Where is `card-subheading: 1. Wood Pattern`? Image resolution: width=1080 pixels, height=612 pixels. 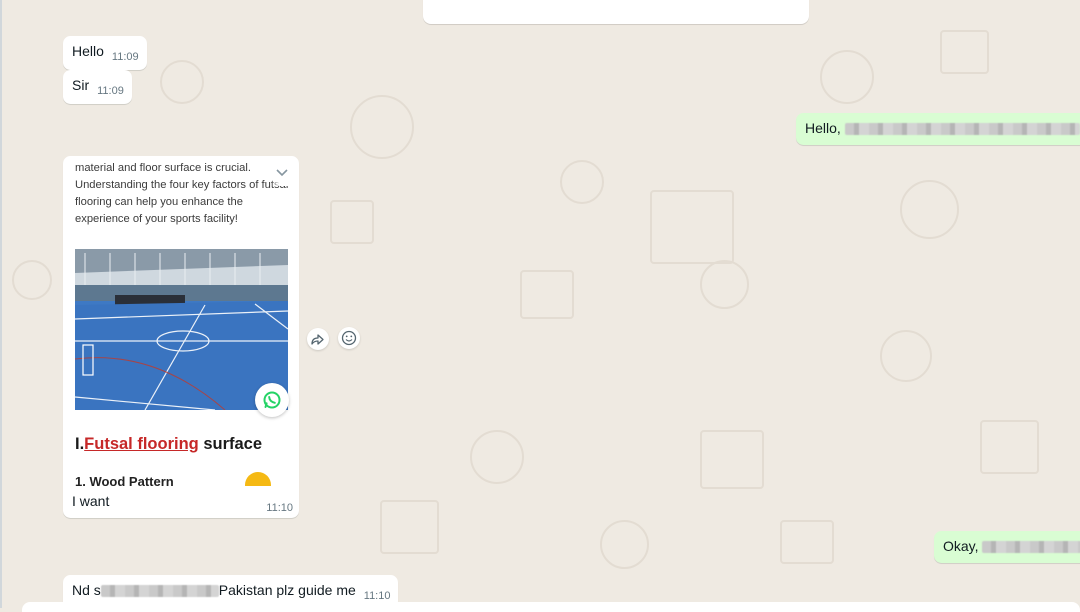 card-subheading: 1. Wood Pattern is located at coordinates (124, 480).